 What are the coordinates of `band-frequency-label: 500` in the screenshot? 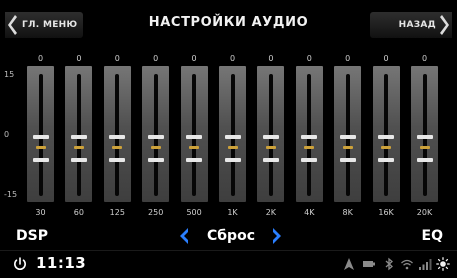 It's located at (194, 212).